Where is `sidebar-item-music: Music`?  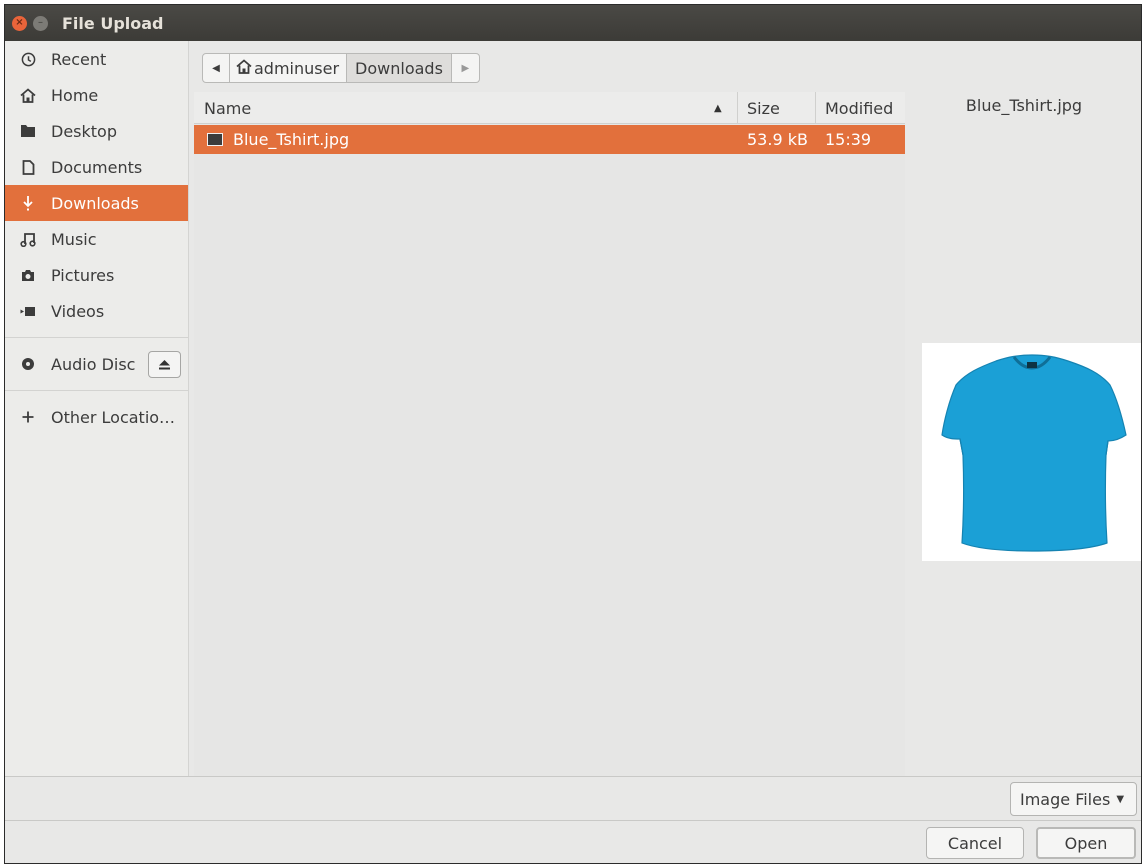 sidebar-item-music: Music is located at coordinates (96, 239).